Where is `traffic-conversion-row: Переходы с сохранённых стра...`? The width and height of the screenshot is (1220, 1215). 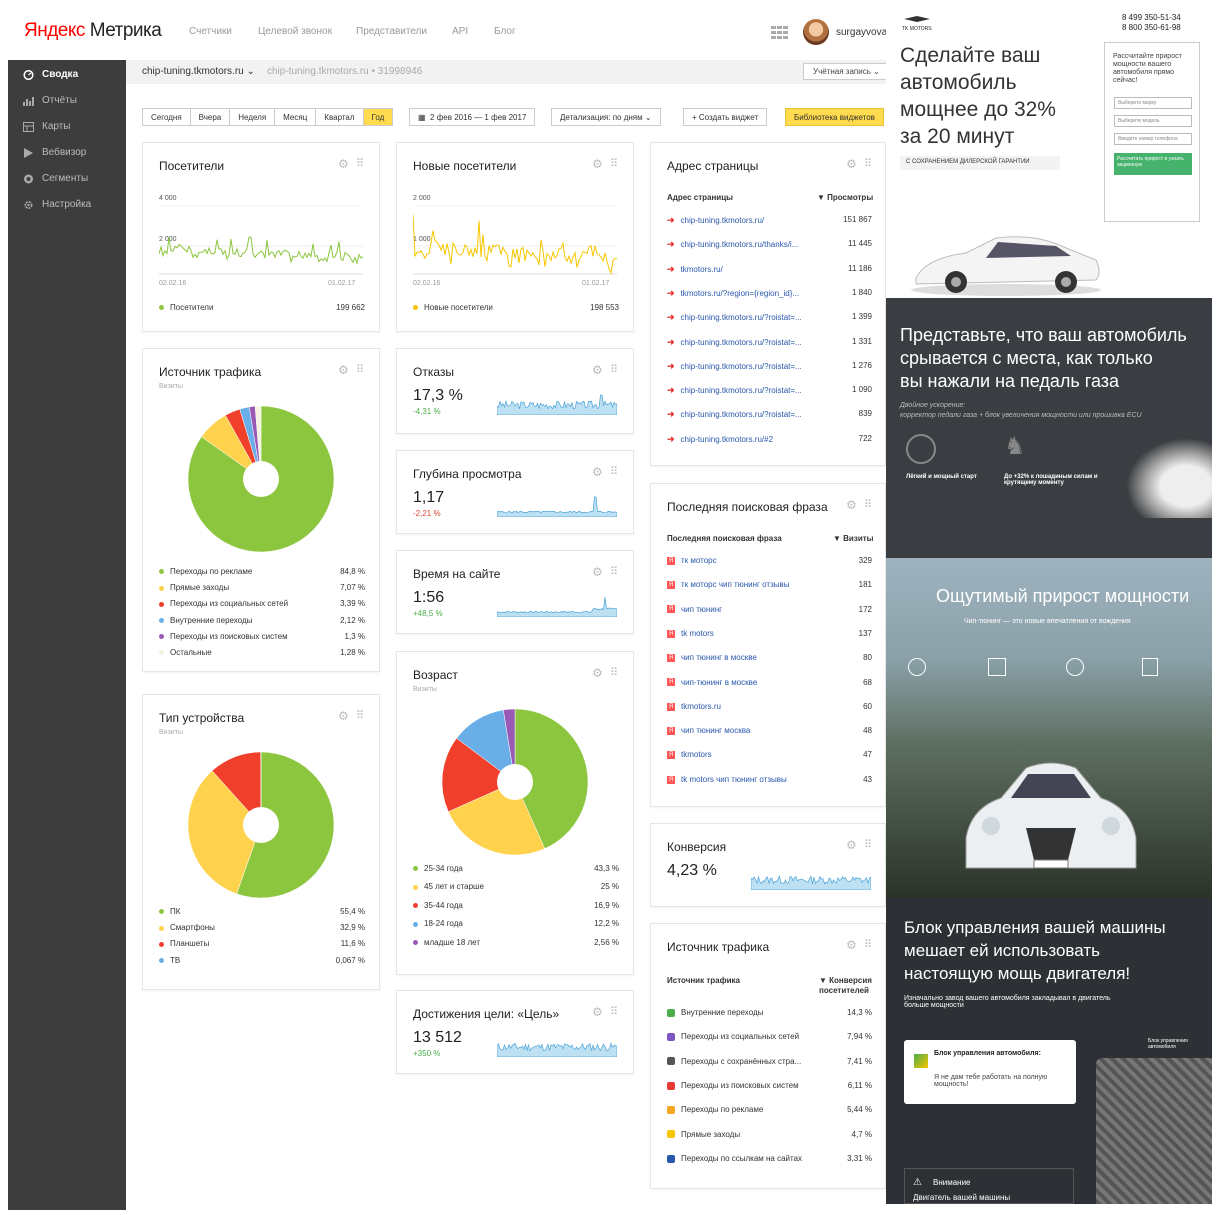
traffic-conversion-row: Переходы с сохранённых стра... is located at coordinates (742, 1061).